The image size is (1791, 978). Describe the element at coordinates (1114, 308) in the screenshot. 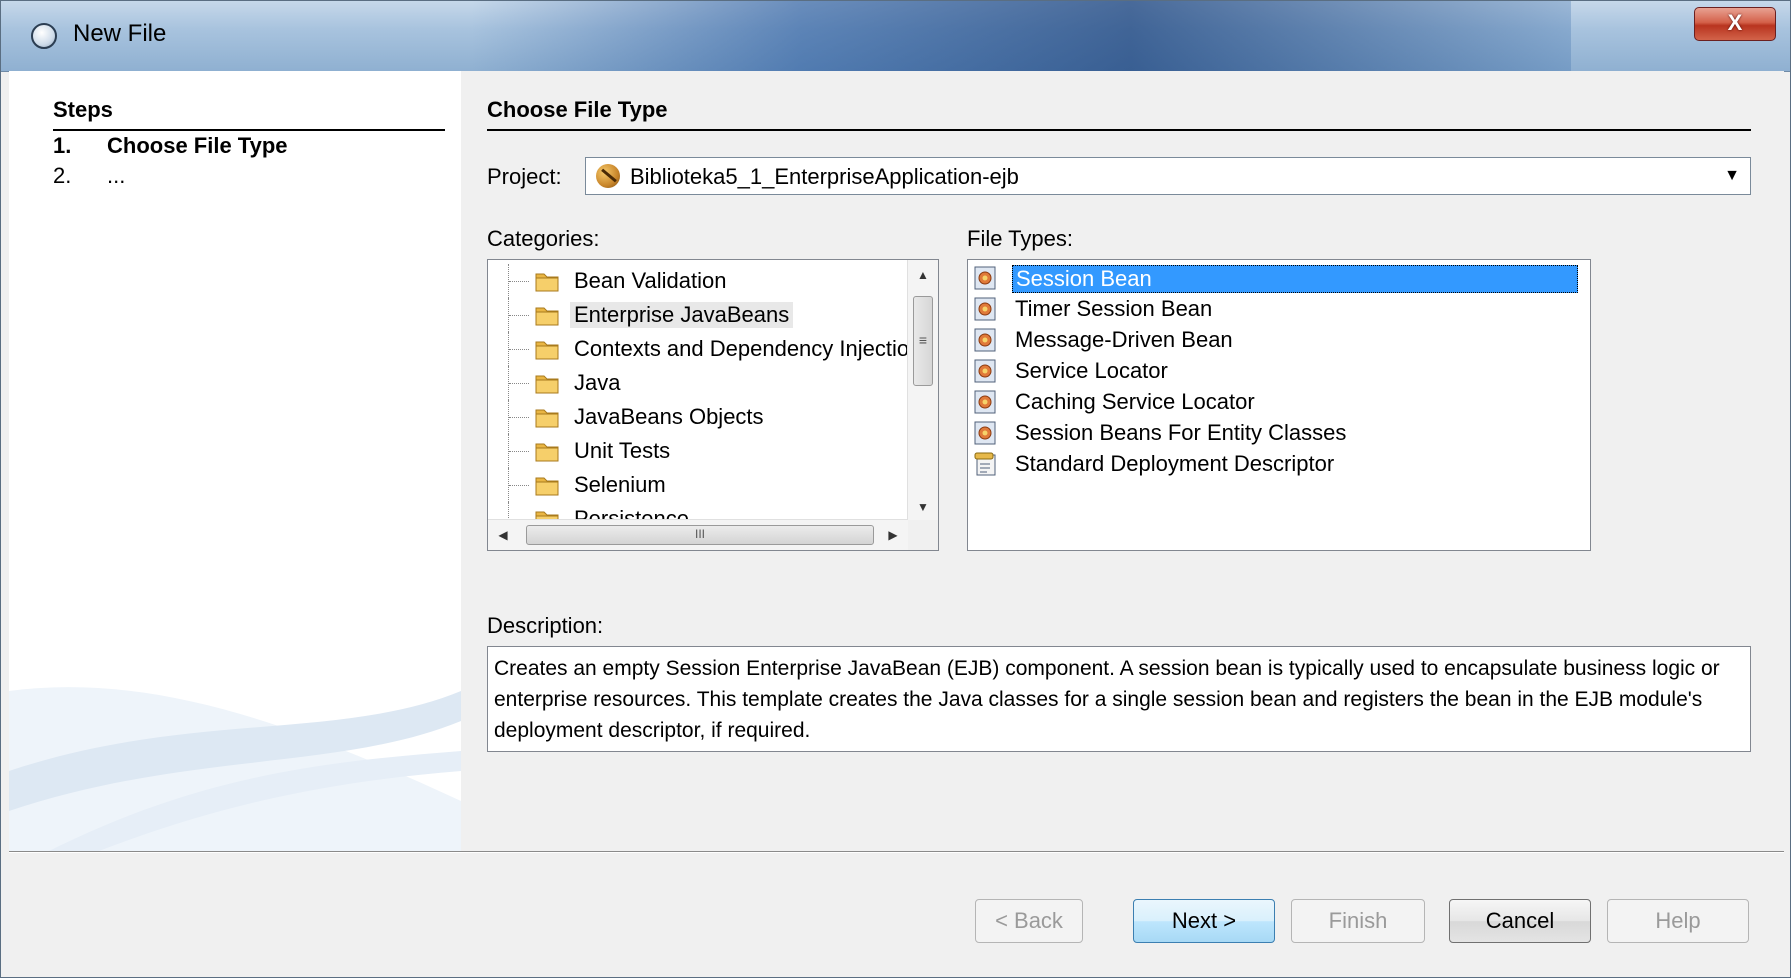

I see `file-type-label: Timer Session Bean` at that location.